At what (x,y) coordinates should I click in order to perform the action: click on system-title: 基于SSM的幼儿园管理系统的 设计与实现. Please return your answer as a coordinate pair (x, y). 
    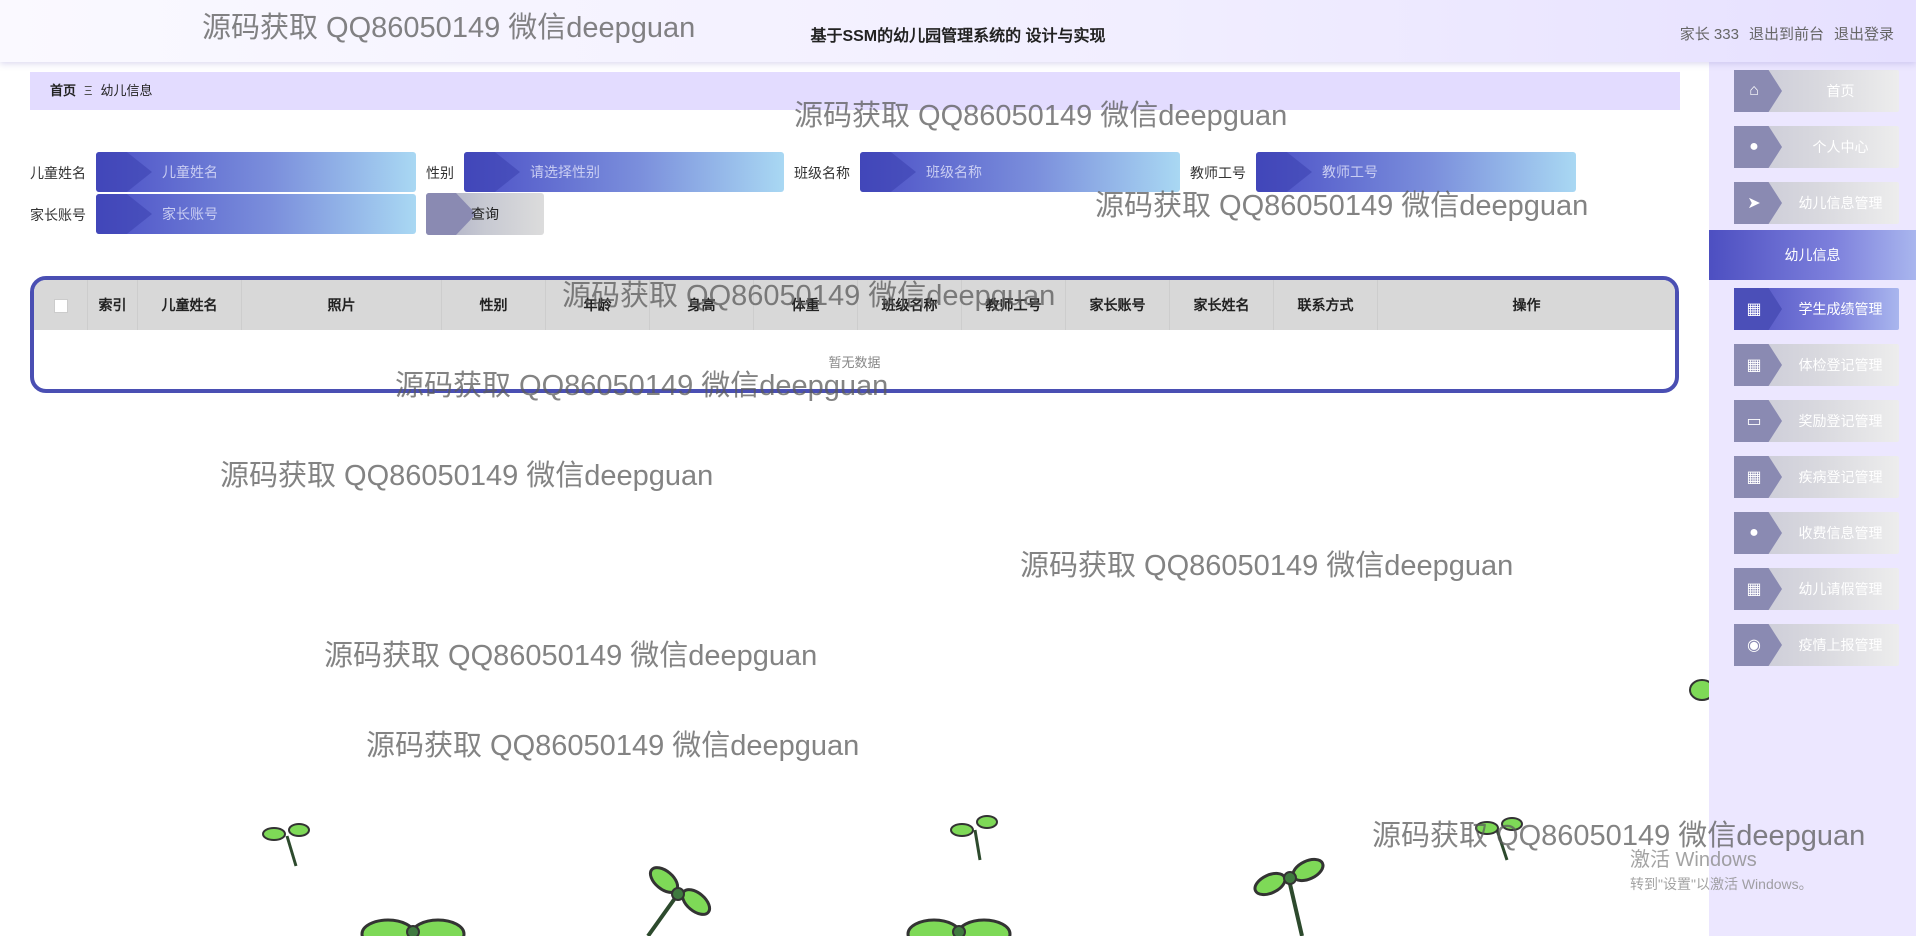
    Looking at the image, I should click on (958, 36).